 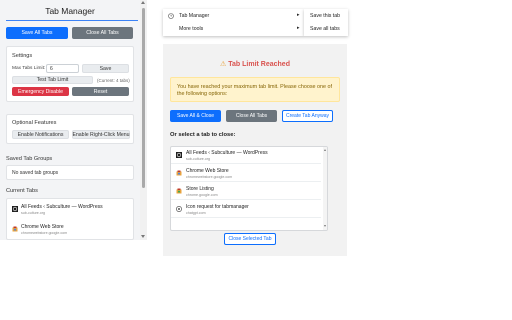 What do you see at coordinates (203, 135) in the screenshot?
I see `select-tab-prompt: Or select a tab to close:` at bounding box center [203, 135].